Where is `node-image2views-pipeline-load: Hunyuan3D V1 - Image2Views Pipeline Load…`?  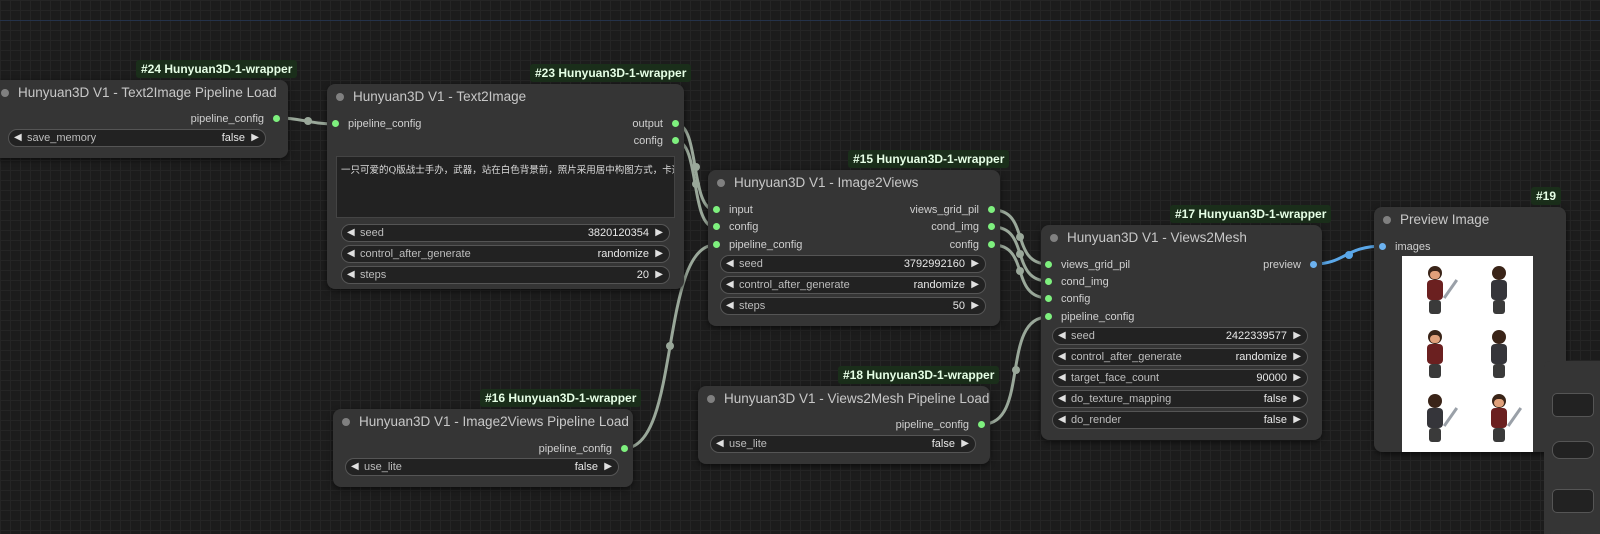
node-image2views-pipeline-load: Hunyuan3D V1 - Image2Views Pipeline Load… is located at coordinates (483, 448).